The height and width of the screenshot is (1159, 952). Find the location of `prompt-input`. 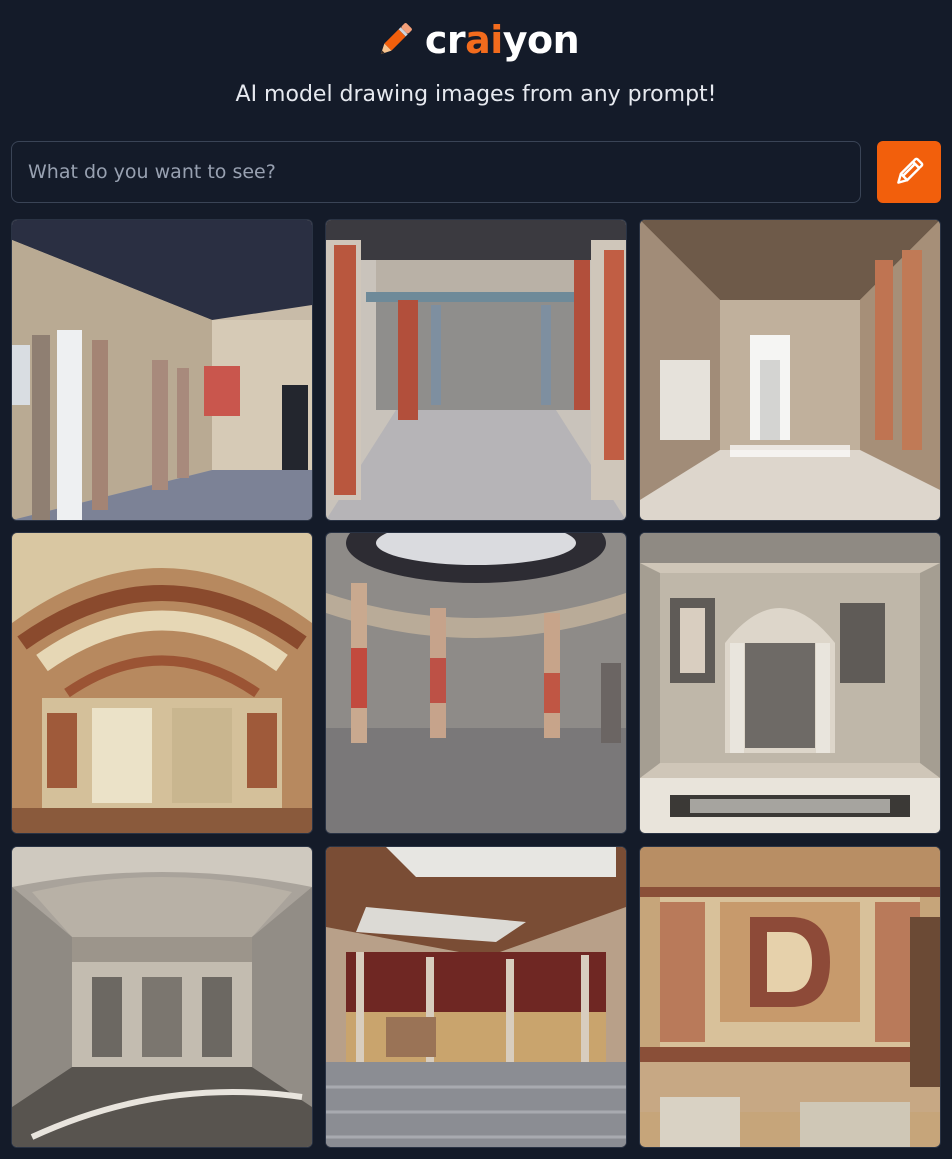

prompt-input is located at coordinates (436, 172).